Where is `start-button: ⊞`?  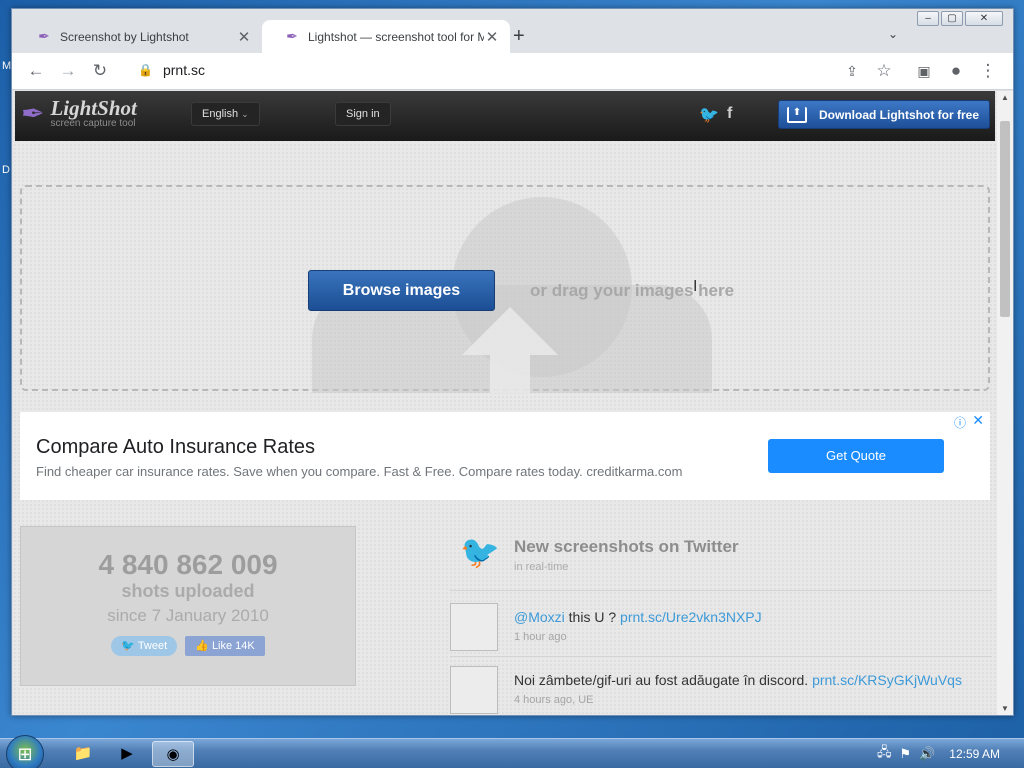 start-button: ⊞ is located at coordinates (25, 751).